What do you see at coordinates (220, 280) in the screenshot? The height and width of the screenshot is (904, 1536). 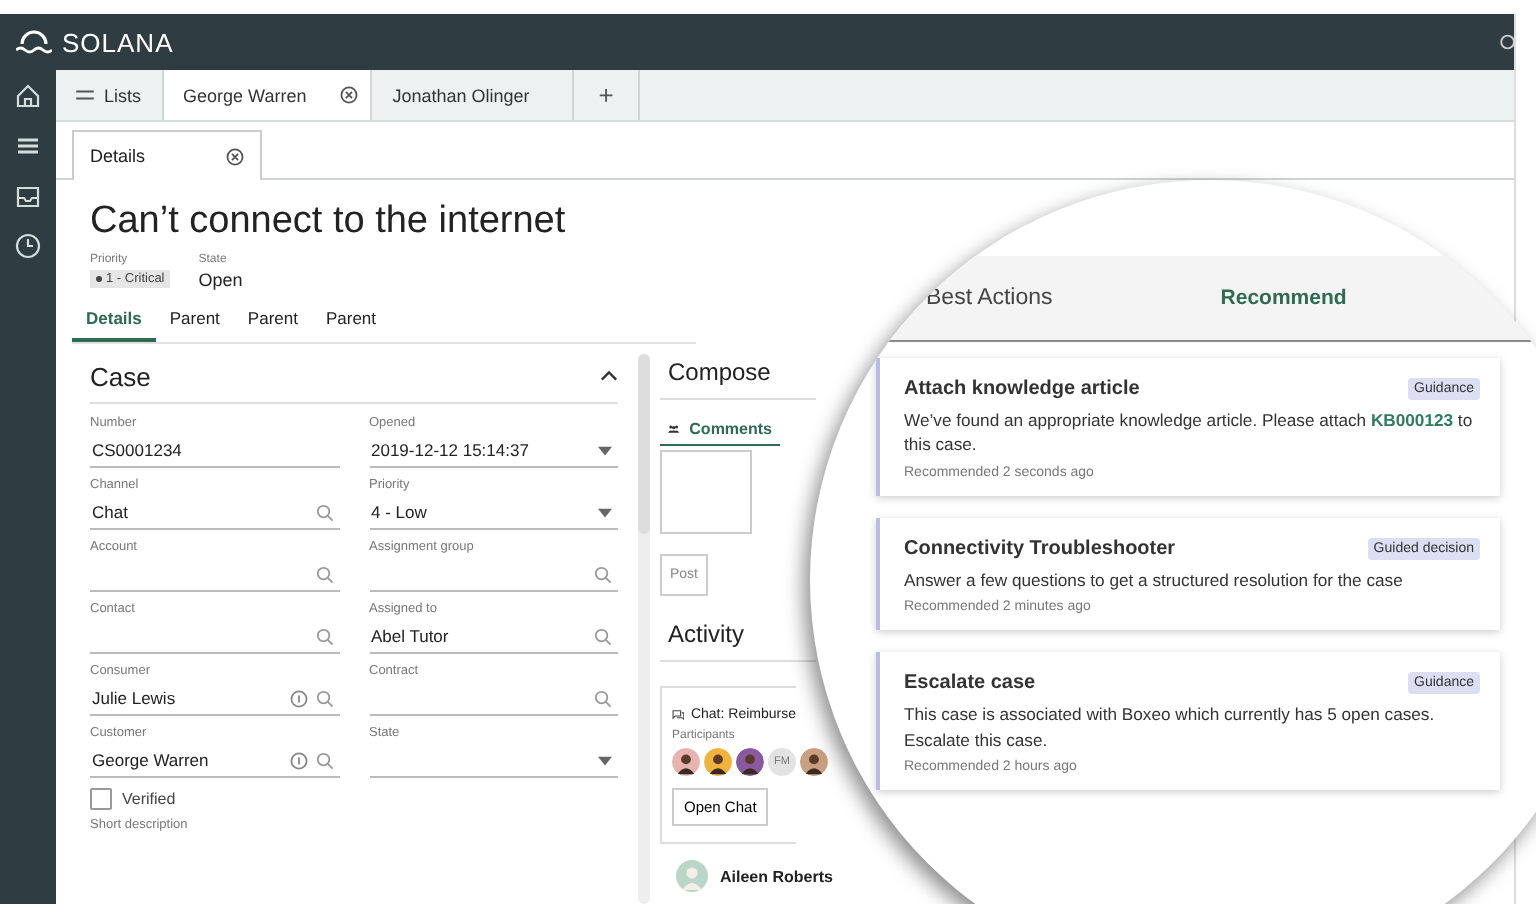 I see `state-value: Open` at bounding box center [220, 280].